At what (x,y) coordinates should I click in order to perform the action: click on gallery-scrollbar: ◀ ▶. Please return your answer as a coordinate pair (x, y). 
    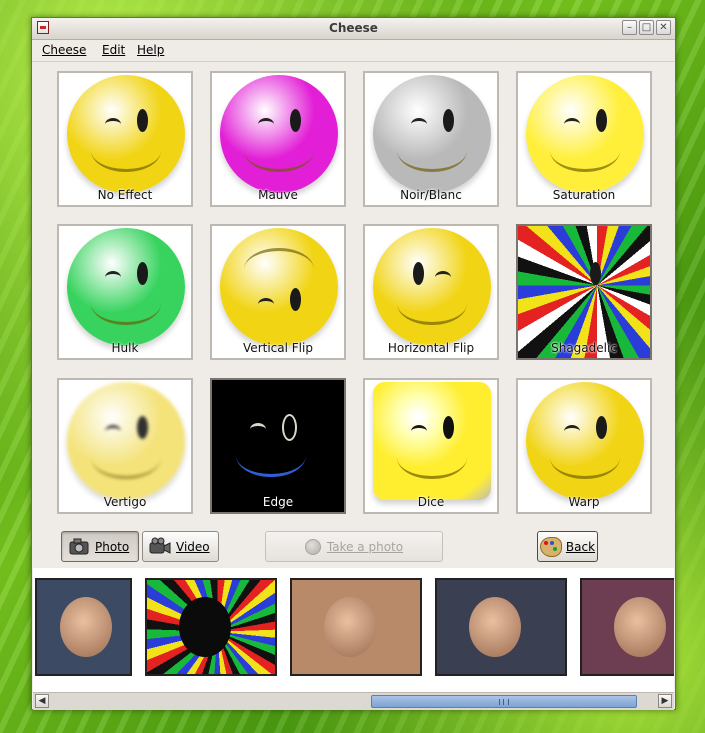
    Looking at the image, I should click on (353, 701).